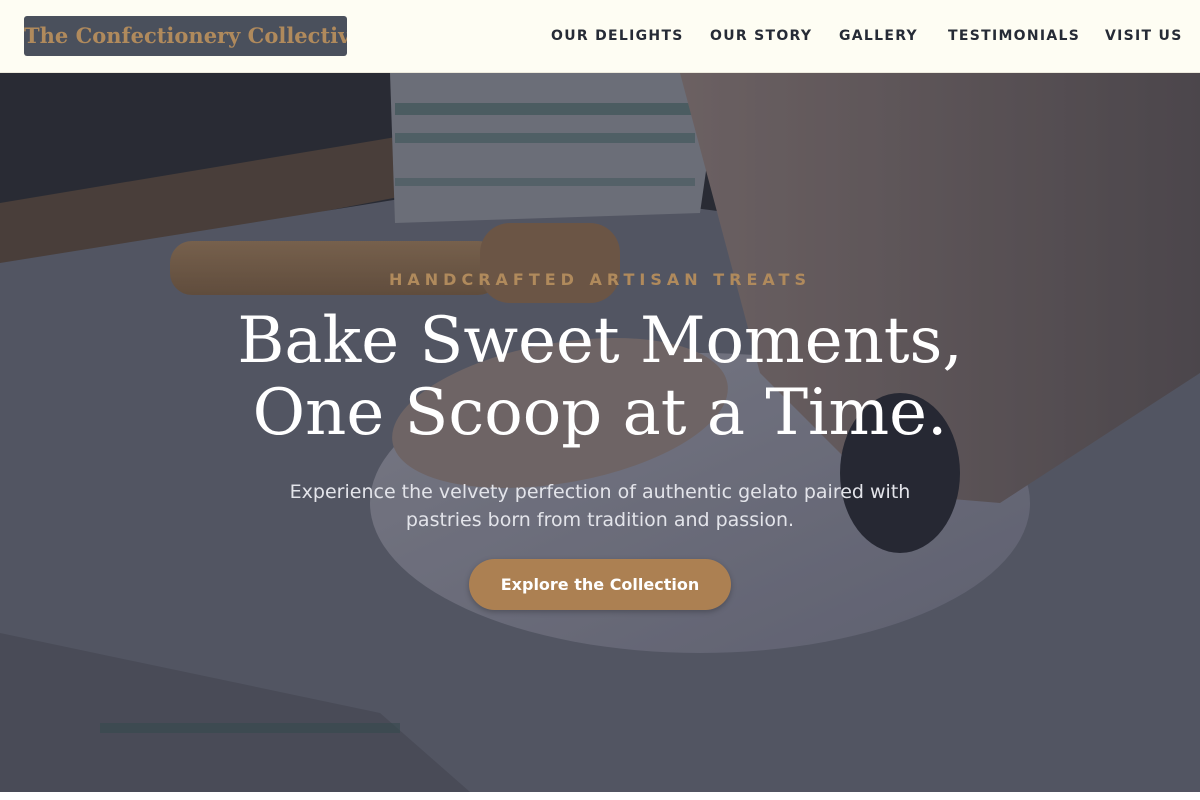 This screenshot has width=1200, height=800. I want to click on headline-line-1: Bake Sweet Moments,, so click(600, 341).